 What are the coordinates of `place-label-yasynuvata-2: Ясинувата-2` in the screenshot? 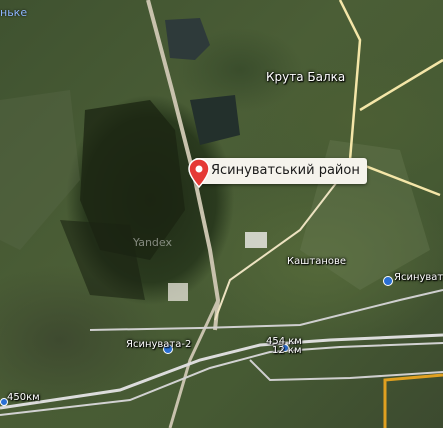 It's located at (158, 344).